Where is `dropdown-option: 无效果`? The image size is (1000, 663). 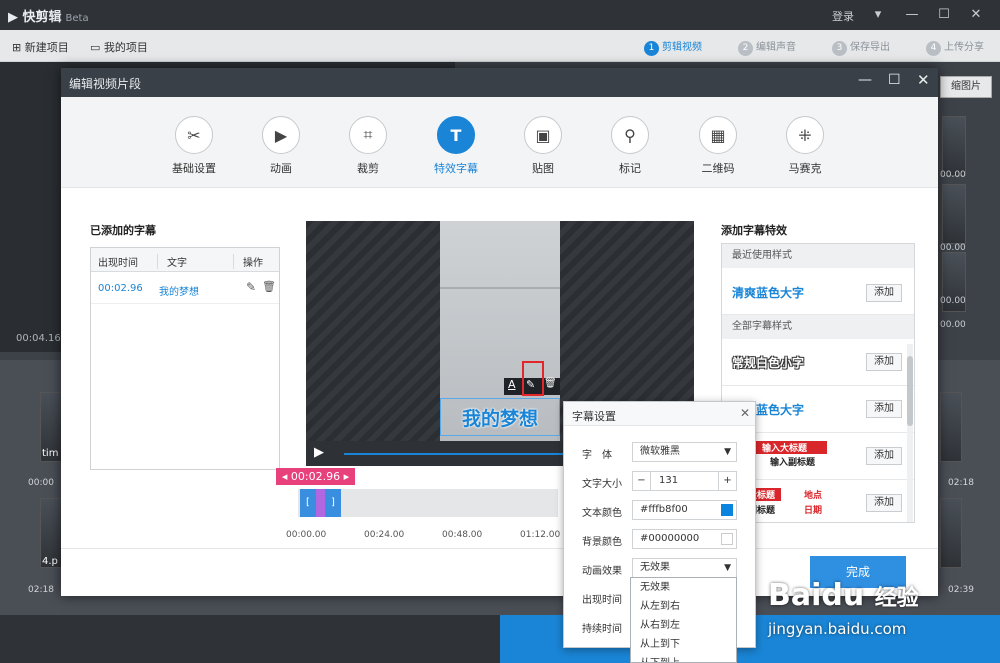 dropdown-option: 无效果 is located at coordinates (683, 587).